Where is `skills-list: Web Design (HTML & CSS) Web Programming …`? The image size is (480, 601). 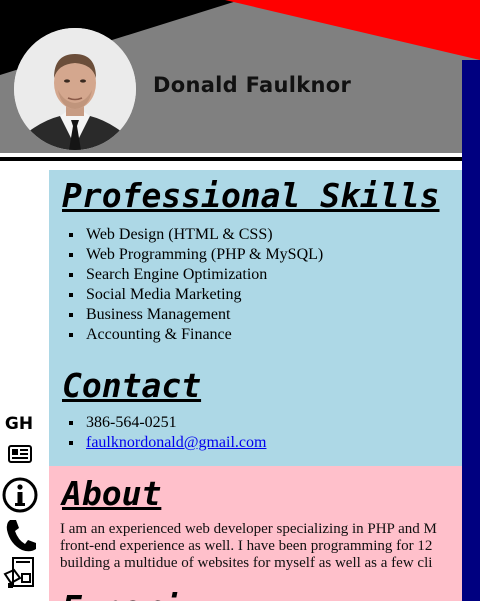
skills-list: Web Design (HTML & CSS) Web Programming … is located at coordinates (203, 285).